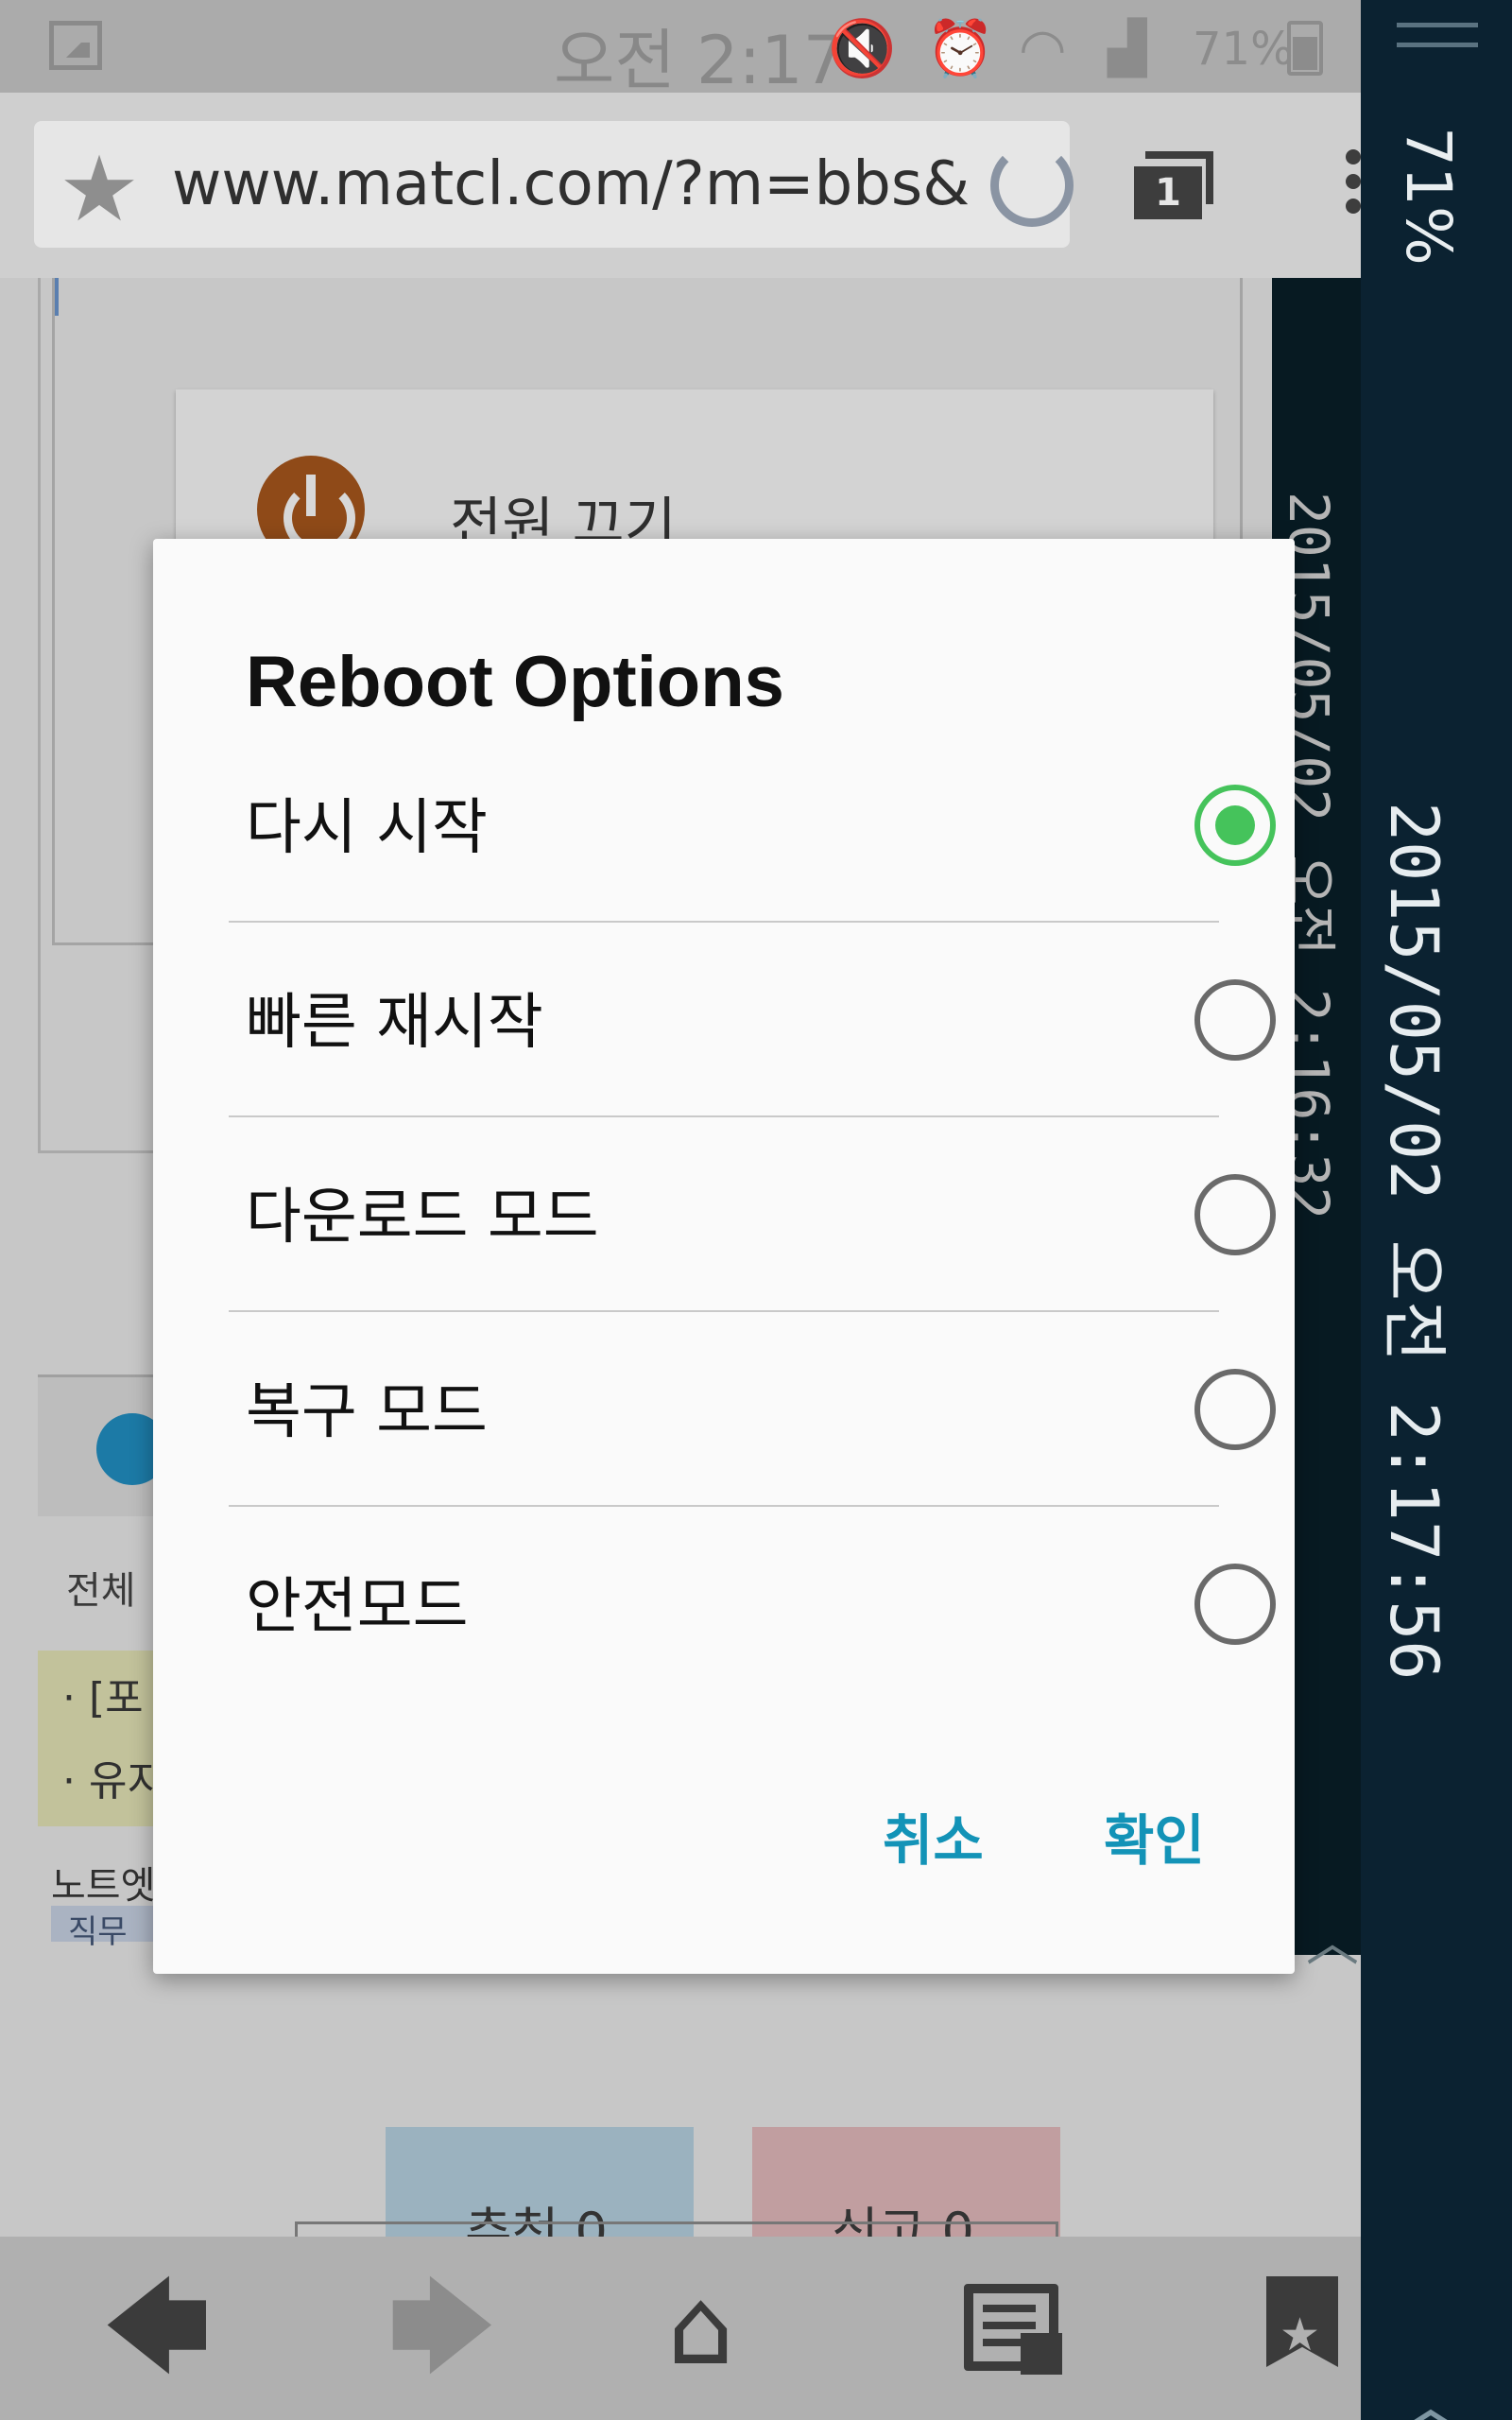  I want to click on battery-icon, so click(1305, 48).